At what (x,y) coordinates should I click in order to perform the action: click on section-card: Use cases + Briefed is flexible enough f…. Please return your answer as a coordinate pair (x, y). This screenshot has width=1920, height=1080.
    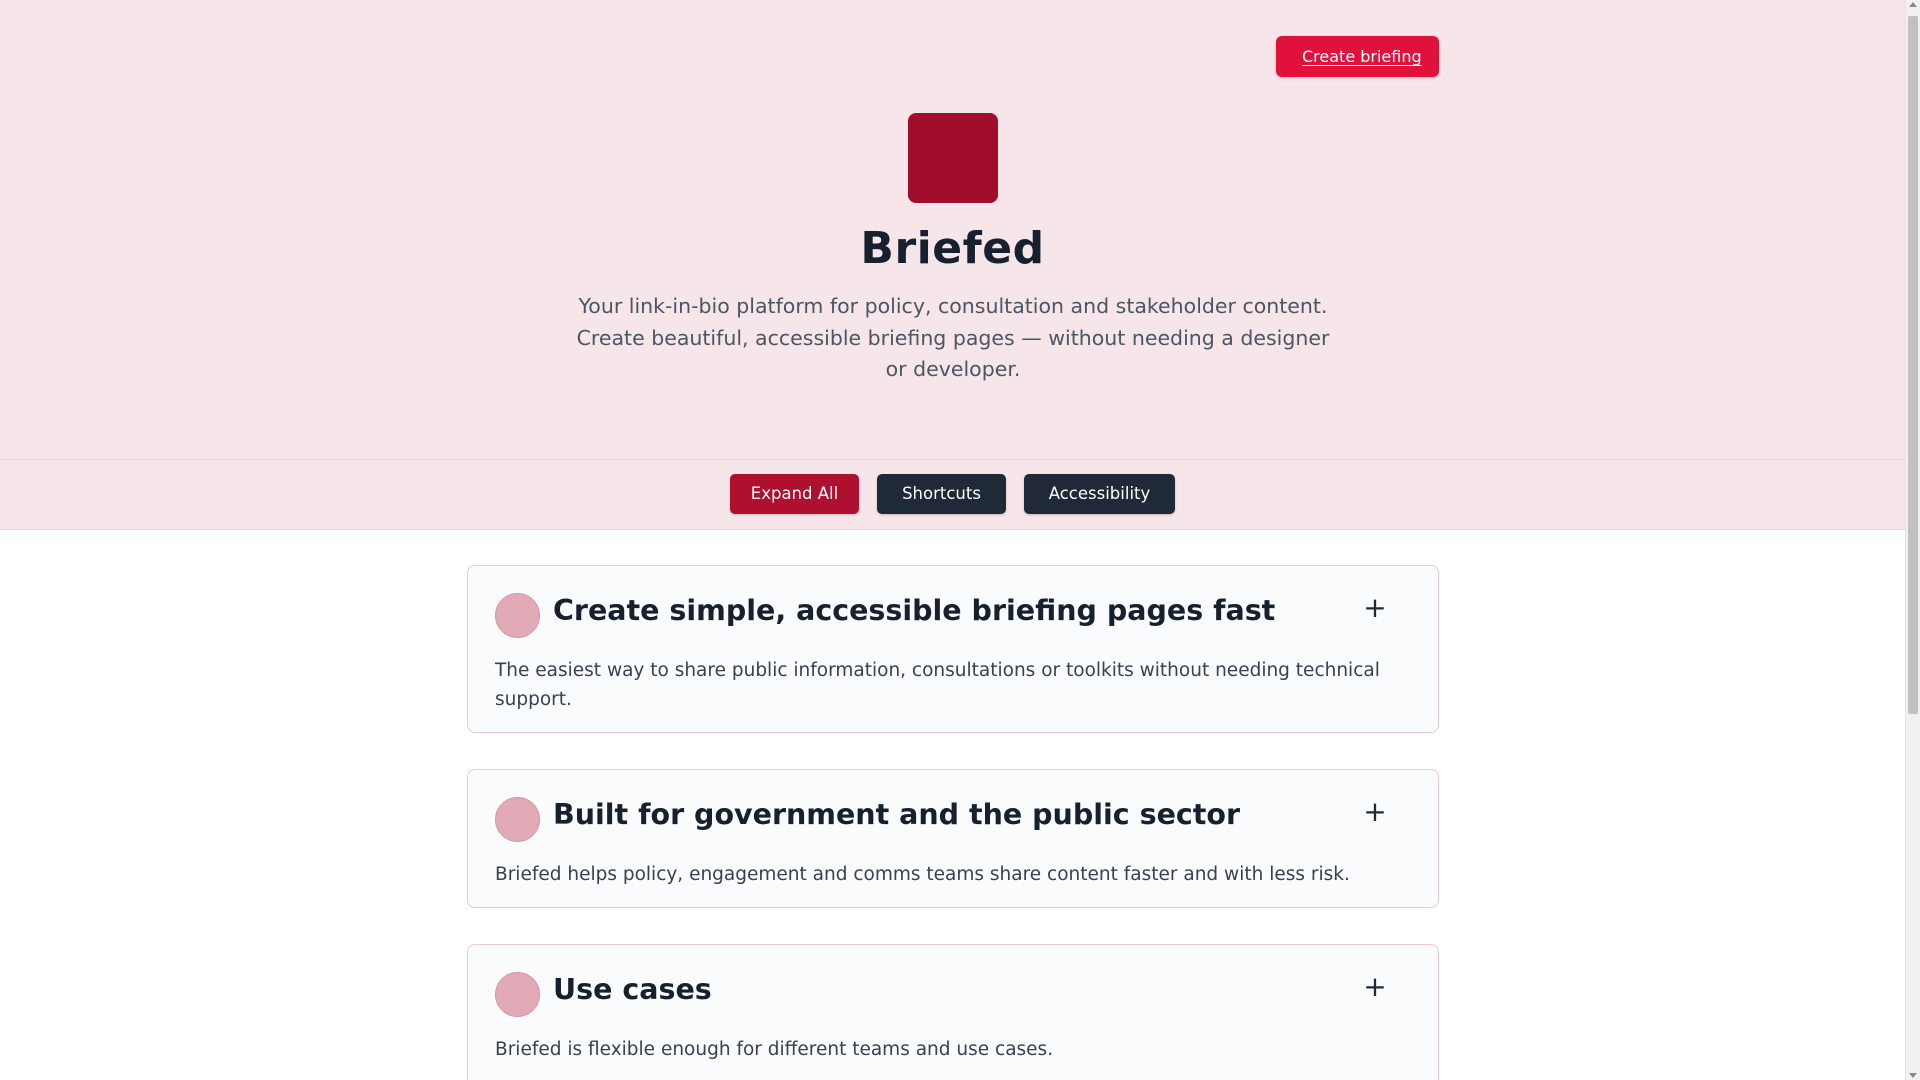
    Looking at the image, I should click on (953, 1012).